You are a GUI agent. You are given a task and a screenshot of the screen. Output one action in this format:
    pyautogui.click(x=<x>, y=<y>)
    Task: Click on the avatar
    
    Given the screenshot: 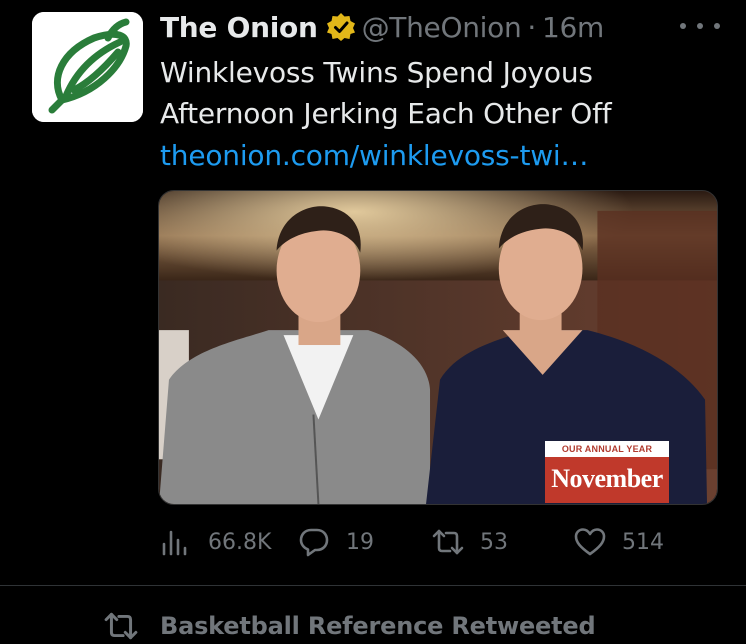 What is the action you would take?
    pyautogui.click(x=87, y=67)
    